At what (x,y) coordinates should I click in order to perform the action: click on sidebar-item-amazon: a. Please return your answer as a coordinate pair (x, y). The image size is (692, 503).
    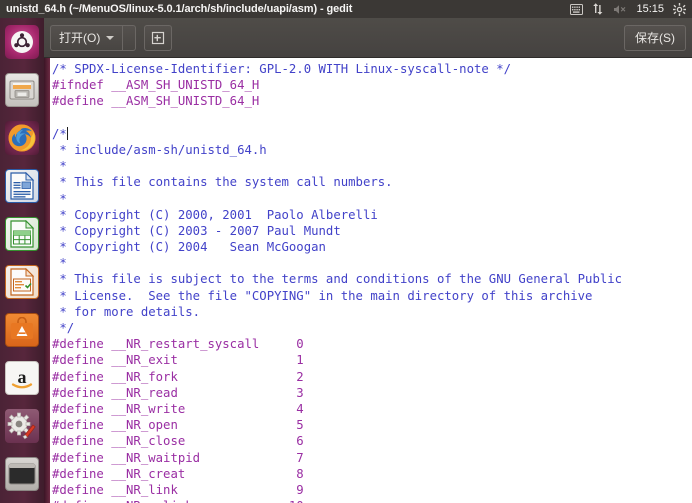
    Looking at the image, I should click on (22, 378).